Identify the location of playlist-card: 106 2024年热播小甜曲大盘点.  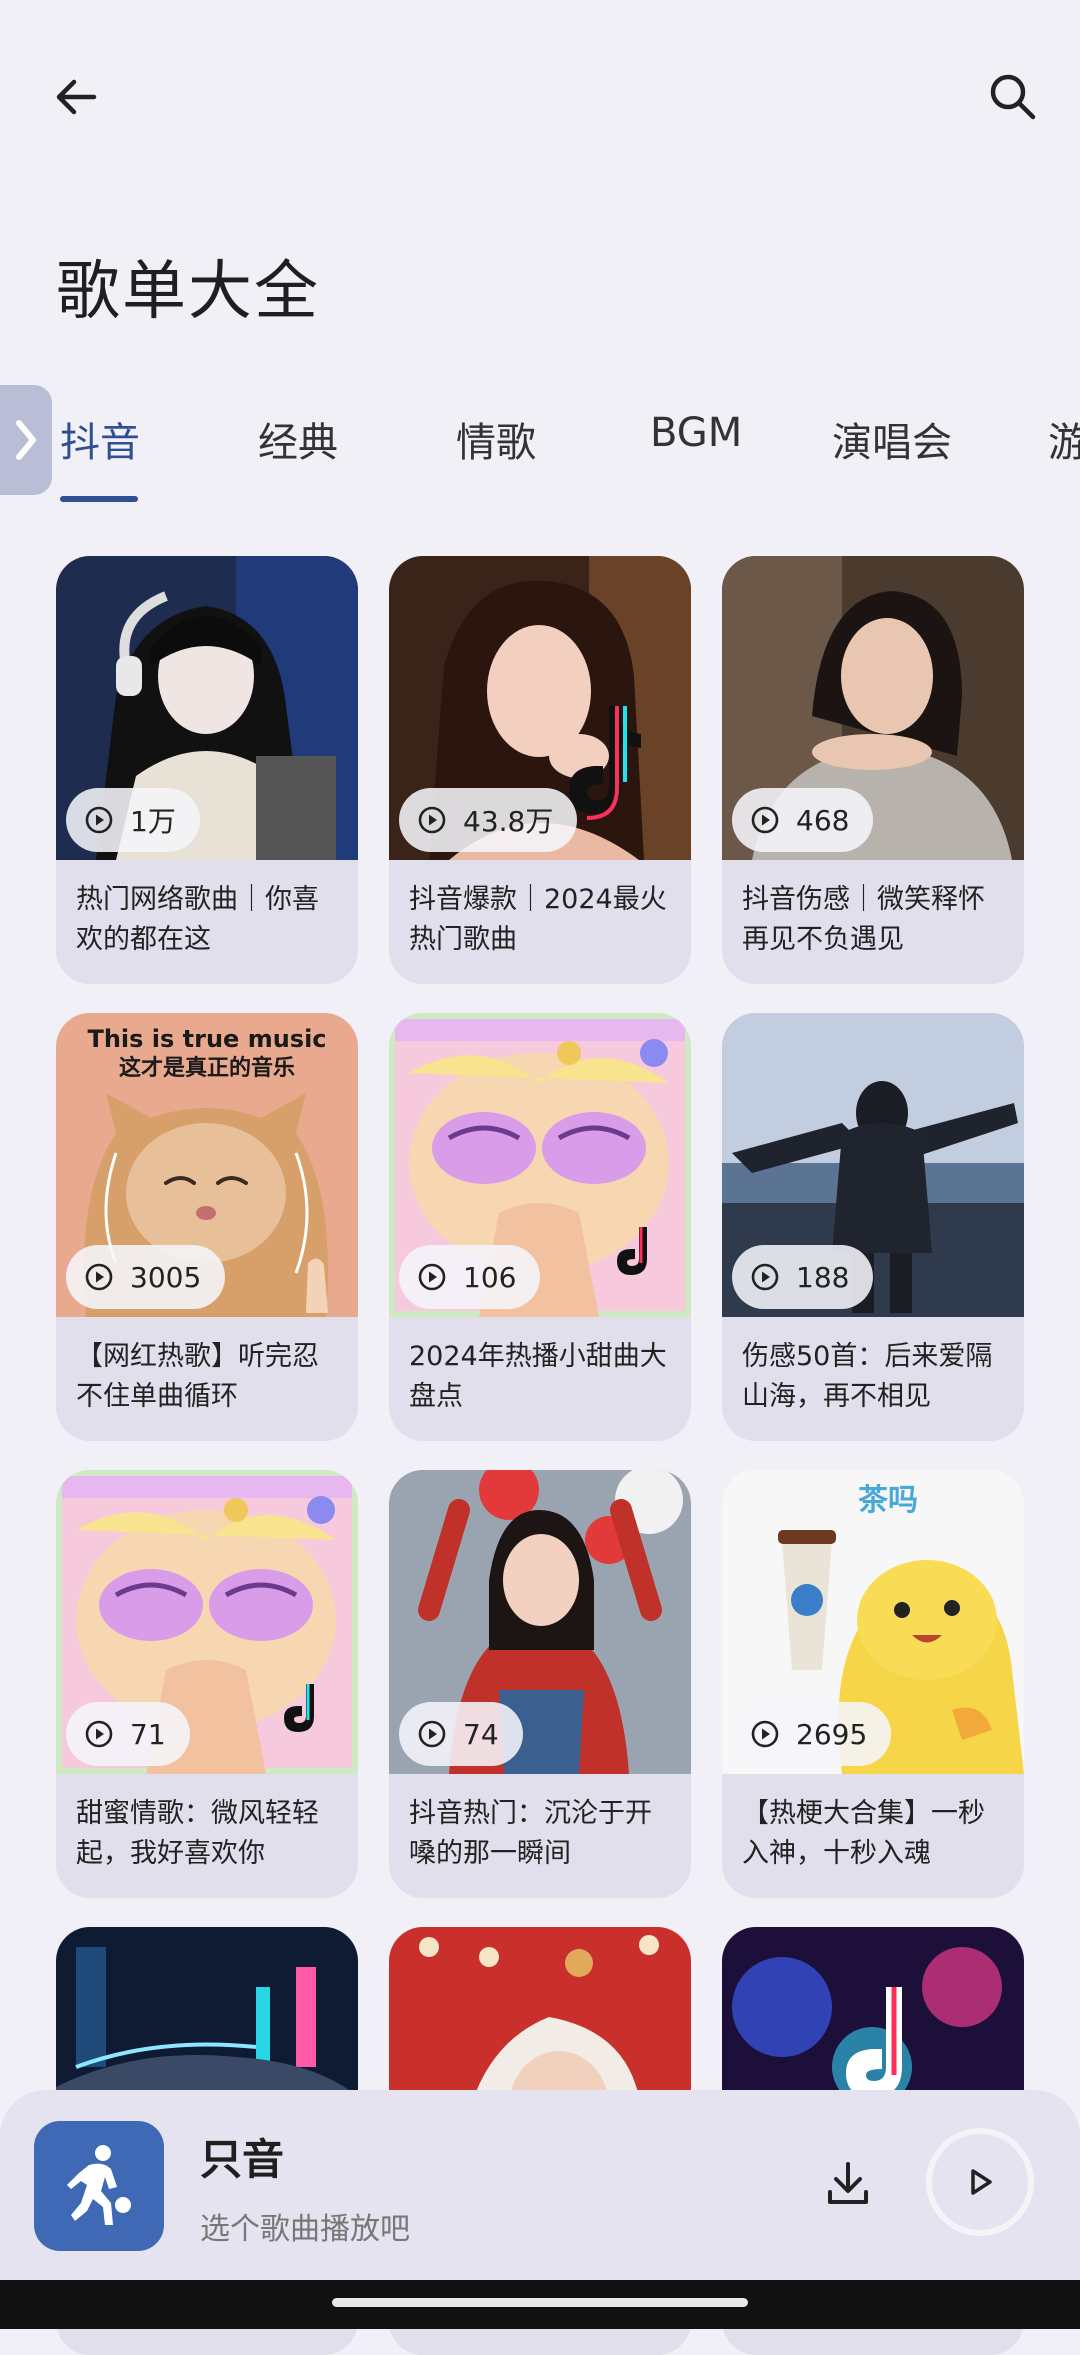
(540, 1227).